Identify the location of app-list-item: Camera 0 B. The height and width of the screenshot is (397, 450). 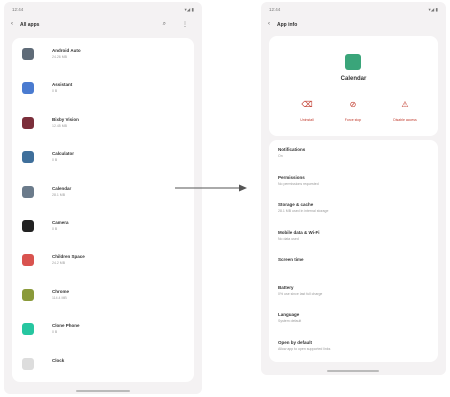
(103, 227).